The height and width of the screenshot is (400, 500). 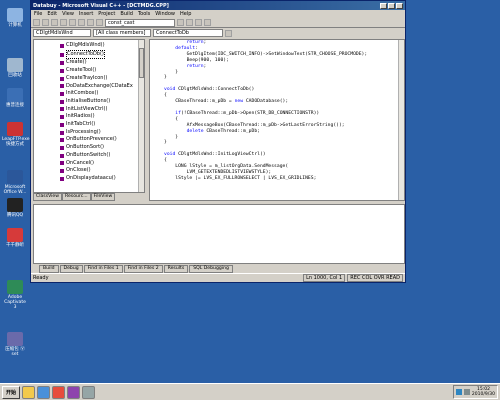 What do you see at coordinates (144, 14) in the screenshot?
I see `menu-item-tools: Tools` at bounding box center [144, 14].